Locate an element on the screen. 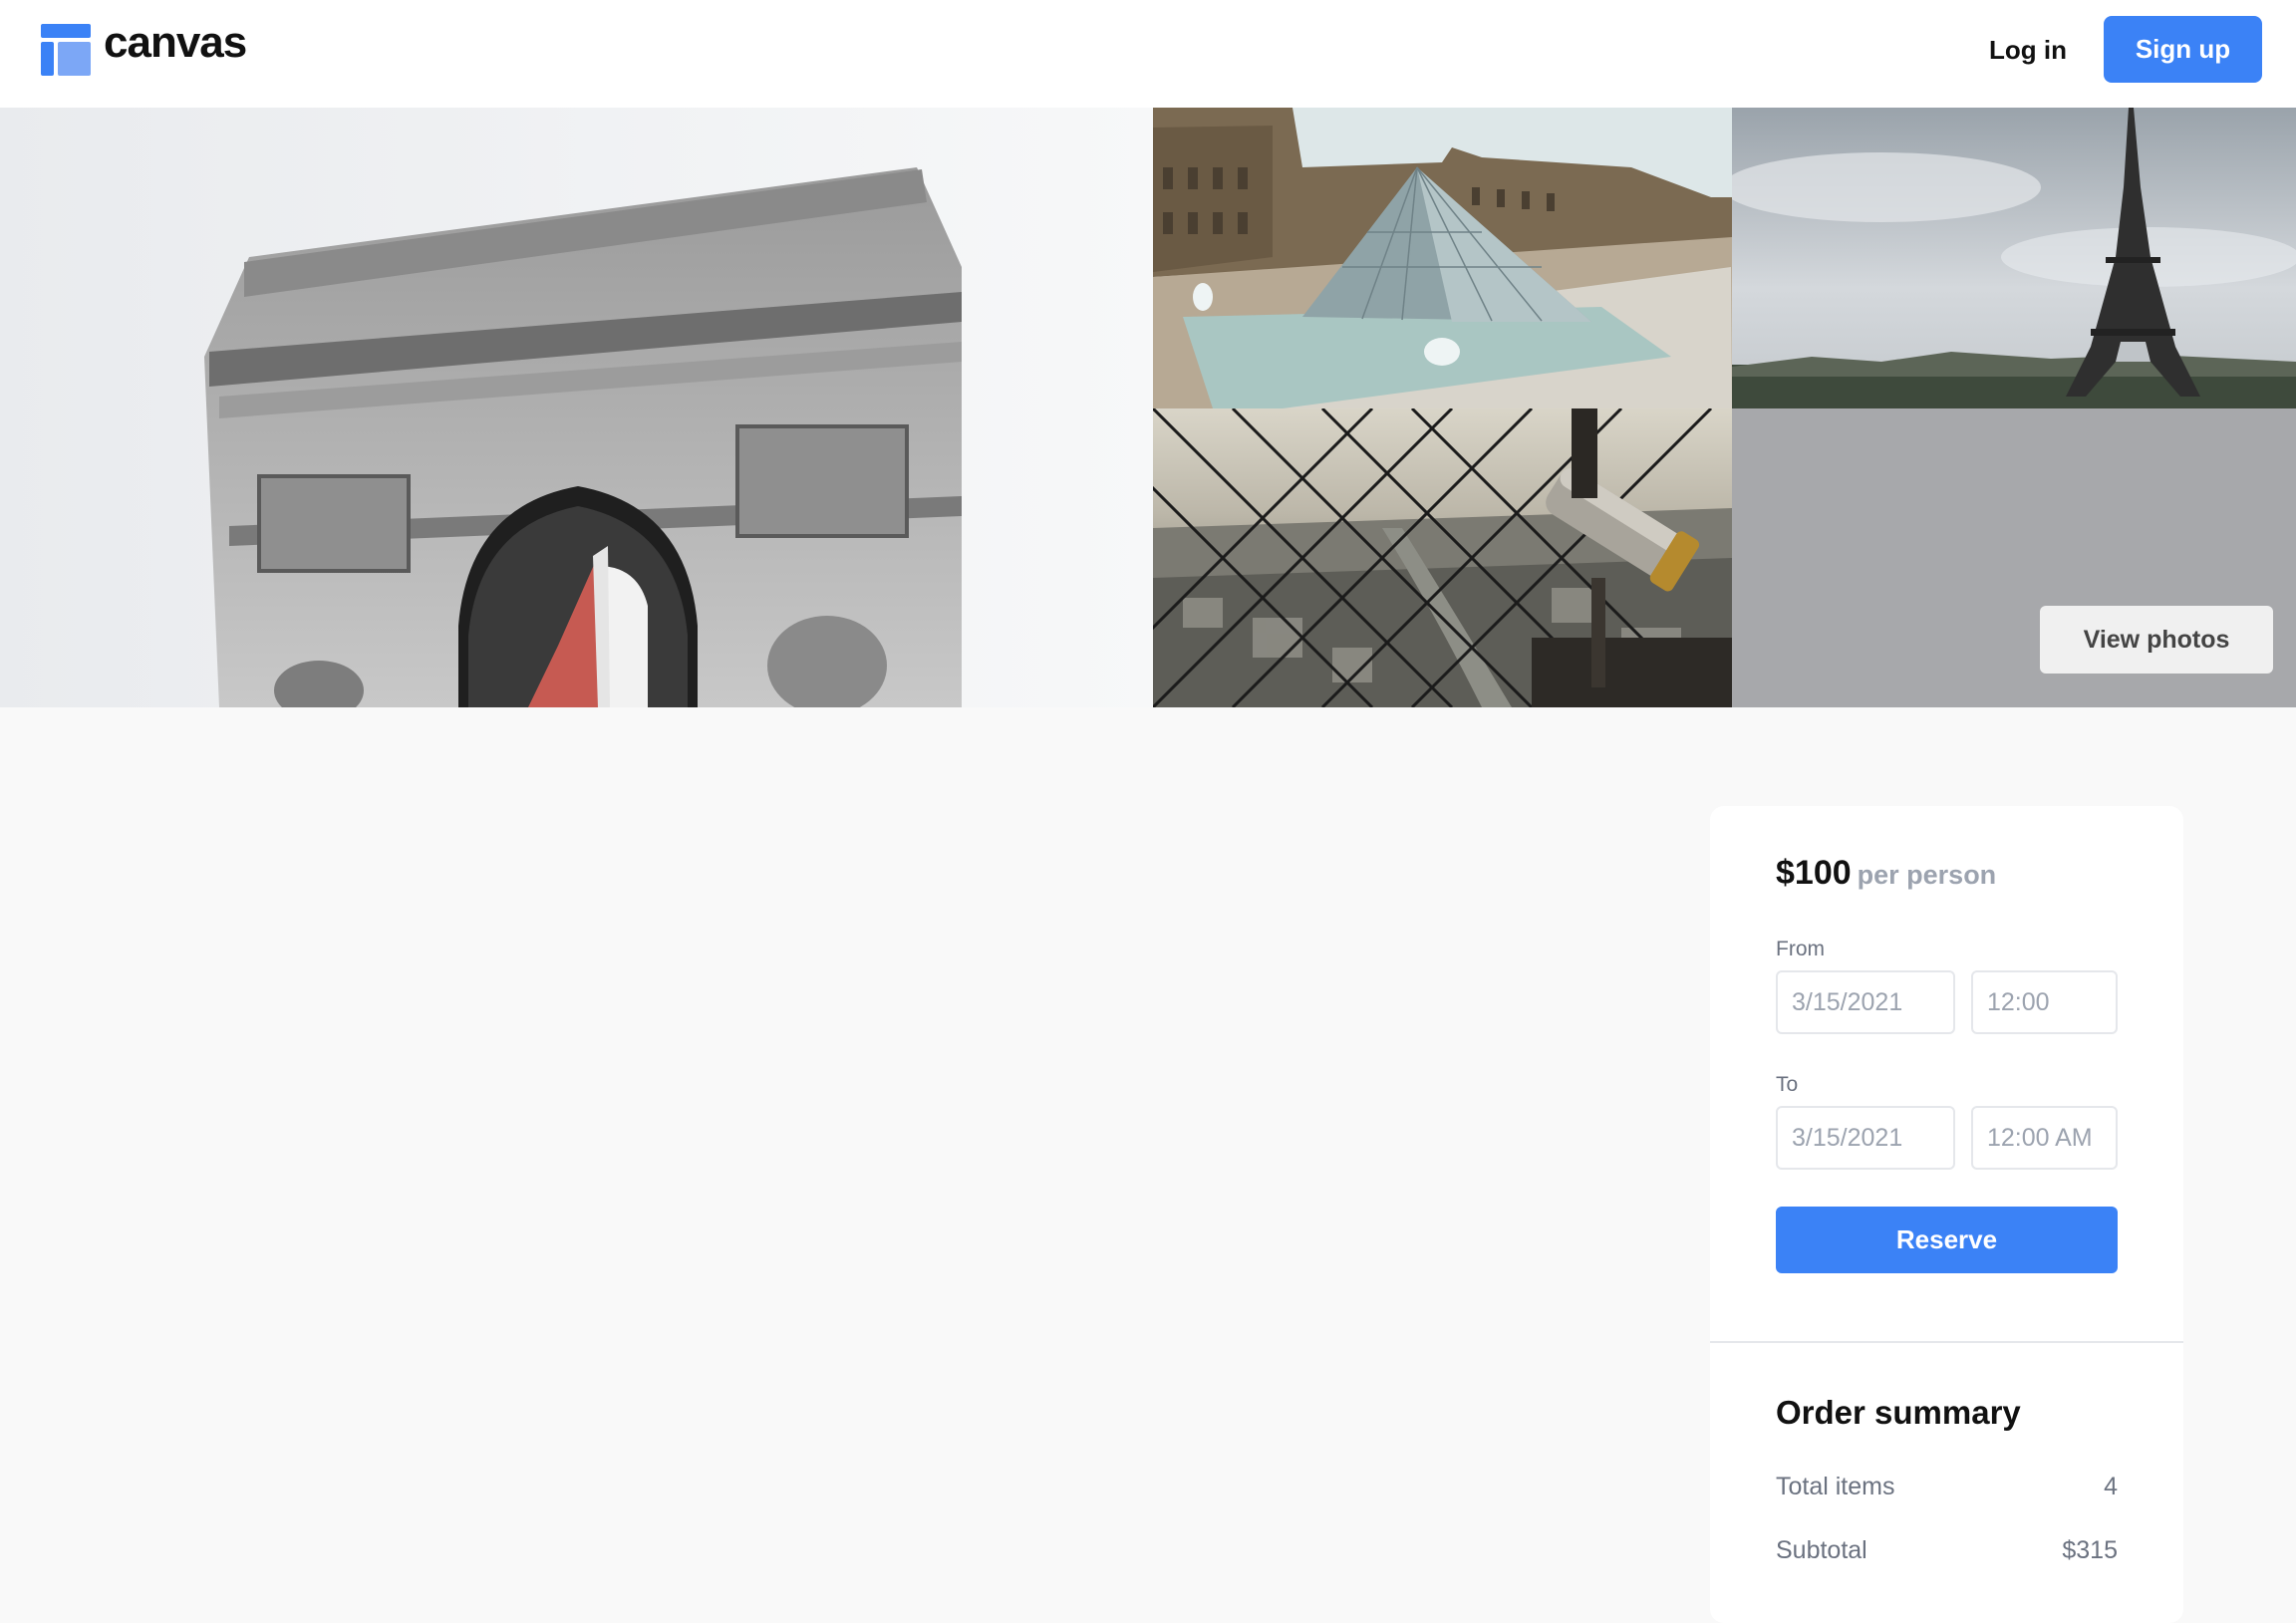 The image size is (2296, 1623). price-unit: per person is located at coordinates (1927, 875).